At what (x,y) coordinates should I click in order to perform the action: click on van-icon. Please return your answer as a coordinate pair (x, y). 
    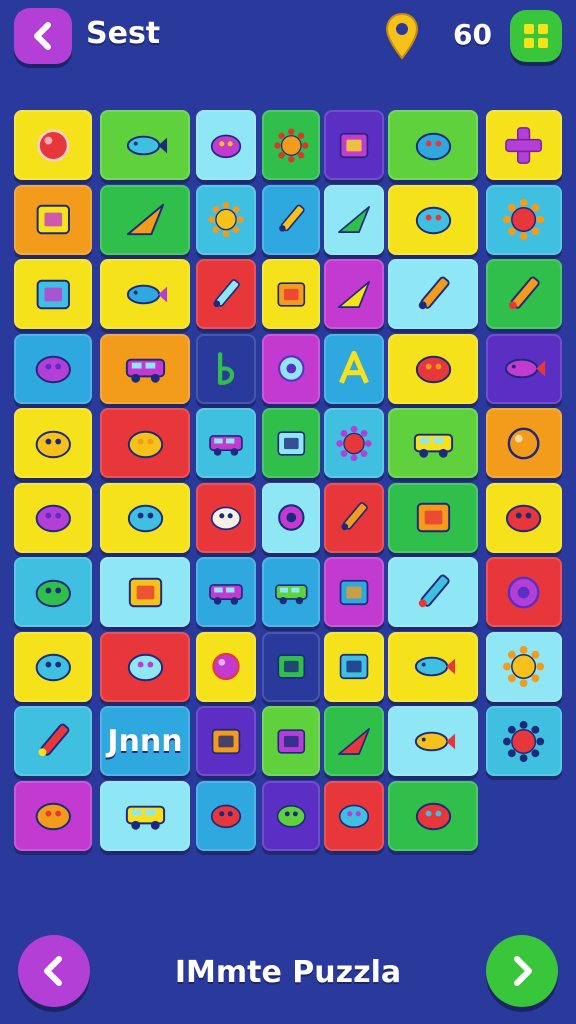
    Looking at the image, I should click on (226, 445).